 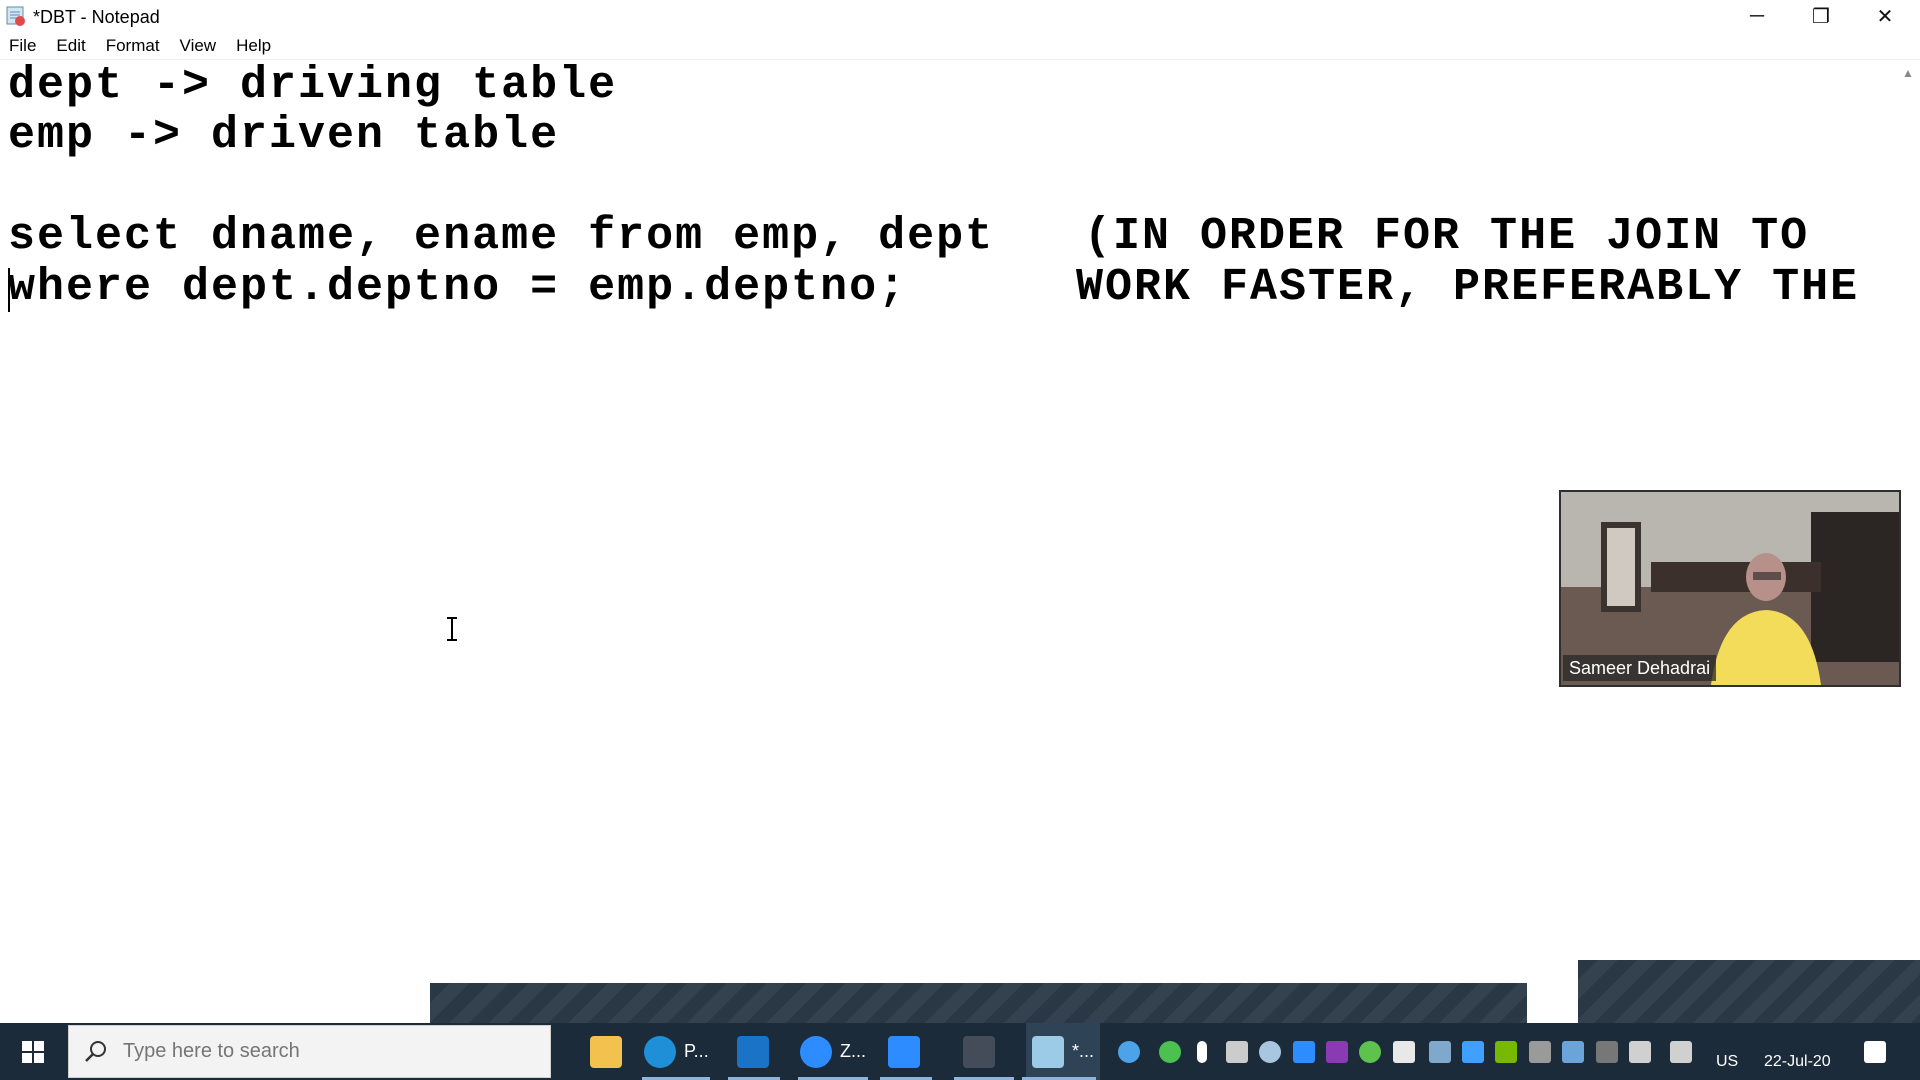 What do you see at coordinates (96, 17) in the screenshot?
I see `window-title: *DBT - Notepad` at bounding box center [96, 17].